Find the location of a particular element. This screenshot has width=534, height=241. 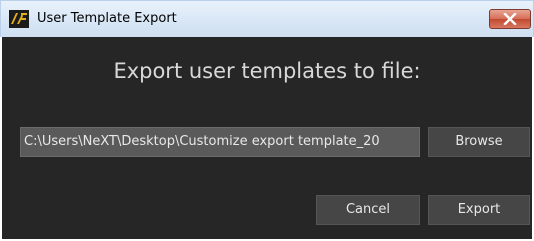

window-title: User Template Export is located at coordinates (107, 18).